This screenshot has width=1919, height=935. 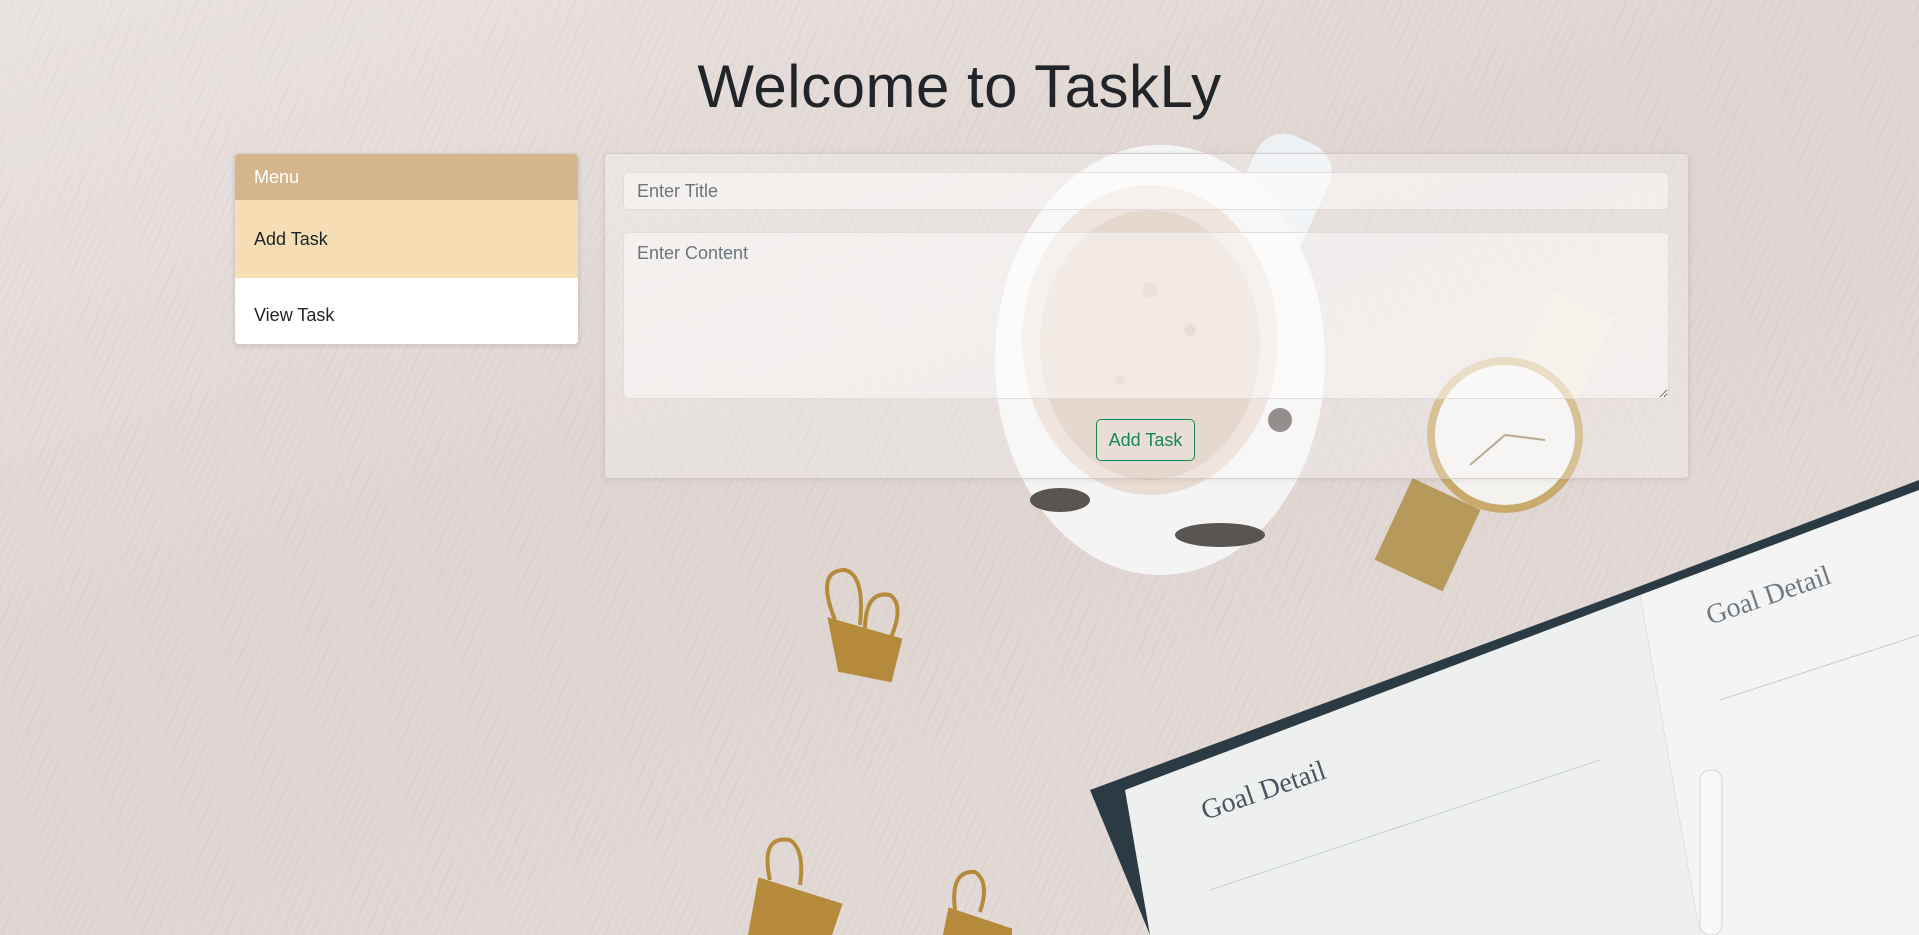 What do you see at coordinates (406, 177) in the screenshot?
I see `menu-header: Menu` at bounding box center [406, 177].